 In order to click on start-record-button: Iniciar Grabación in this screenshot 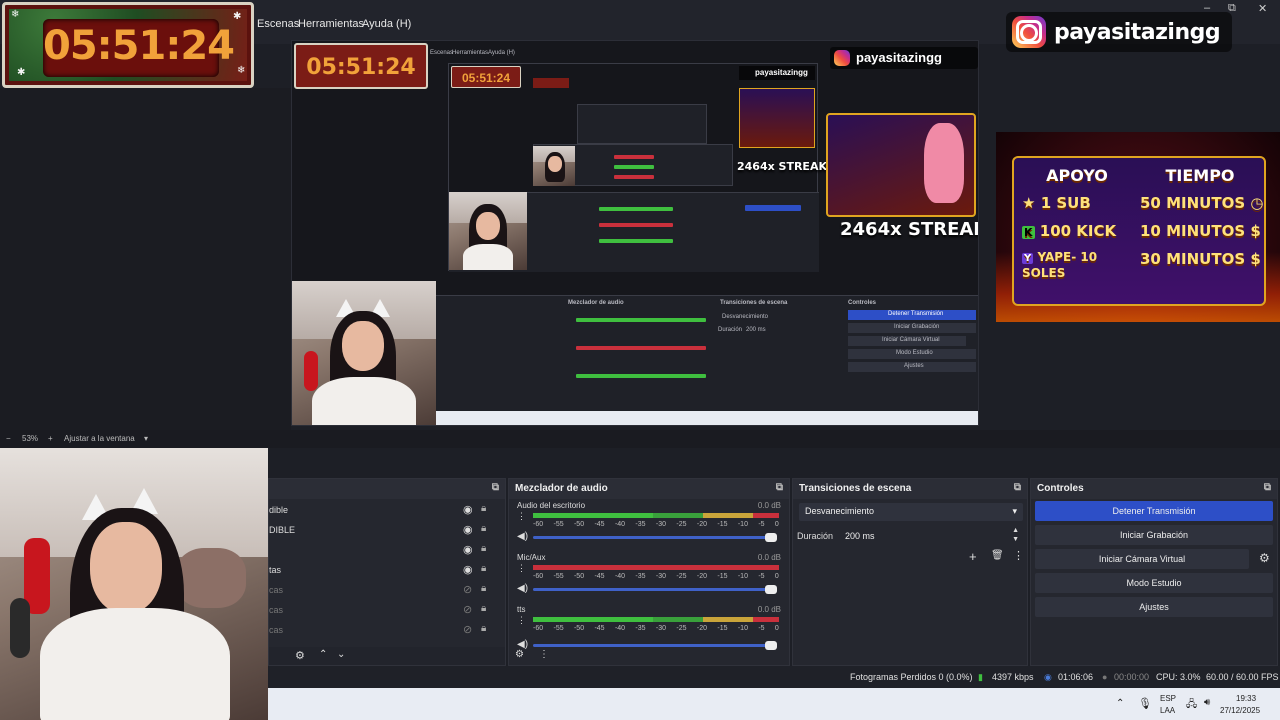, I will do `click(1154, 535)`.